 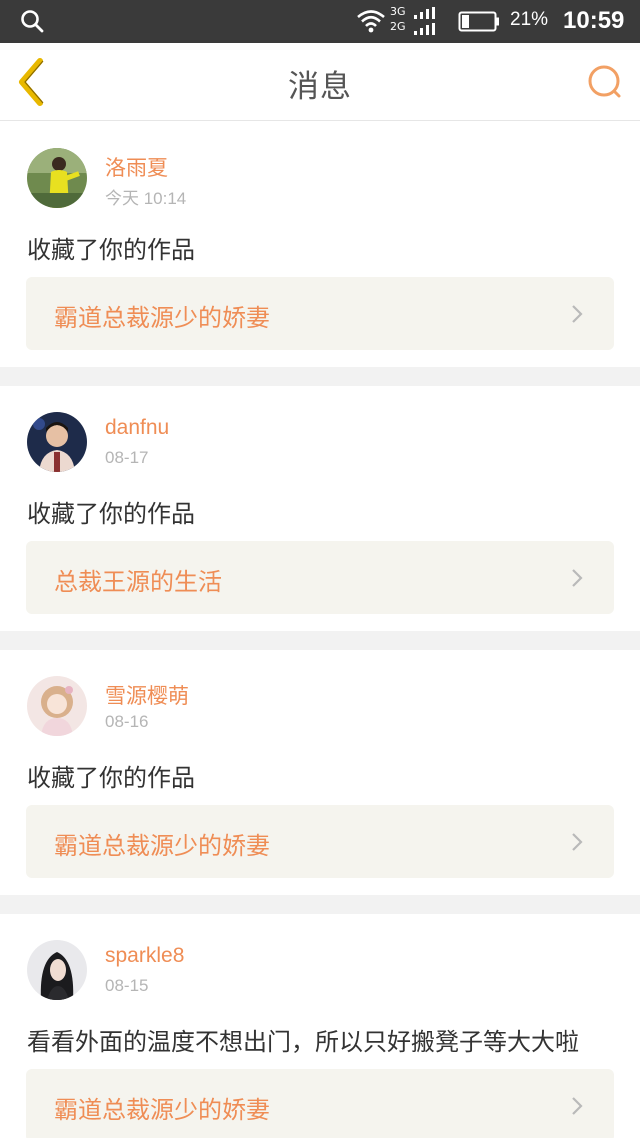 I want to click on signal-bars-icon, so click(x=424, y=21).